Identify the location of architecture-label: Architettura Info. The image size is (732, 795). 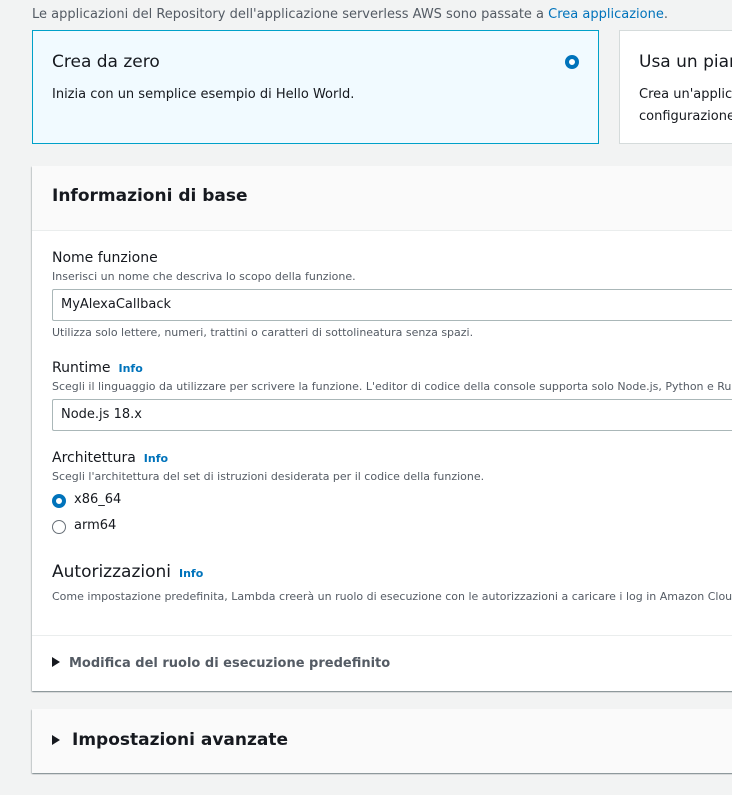
(110, 458).